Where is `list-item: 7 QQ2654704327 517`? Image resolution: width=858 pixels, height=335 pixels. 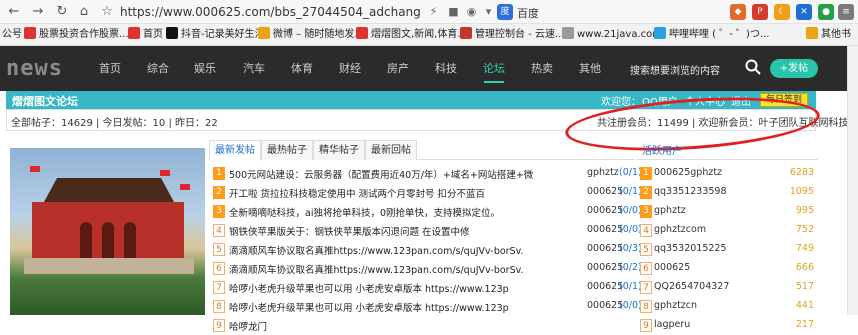
list-item: 7 QQ2654704327 517 is located at coordinates (727, 288).